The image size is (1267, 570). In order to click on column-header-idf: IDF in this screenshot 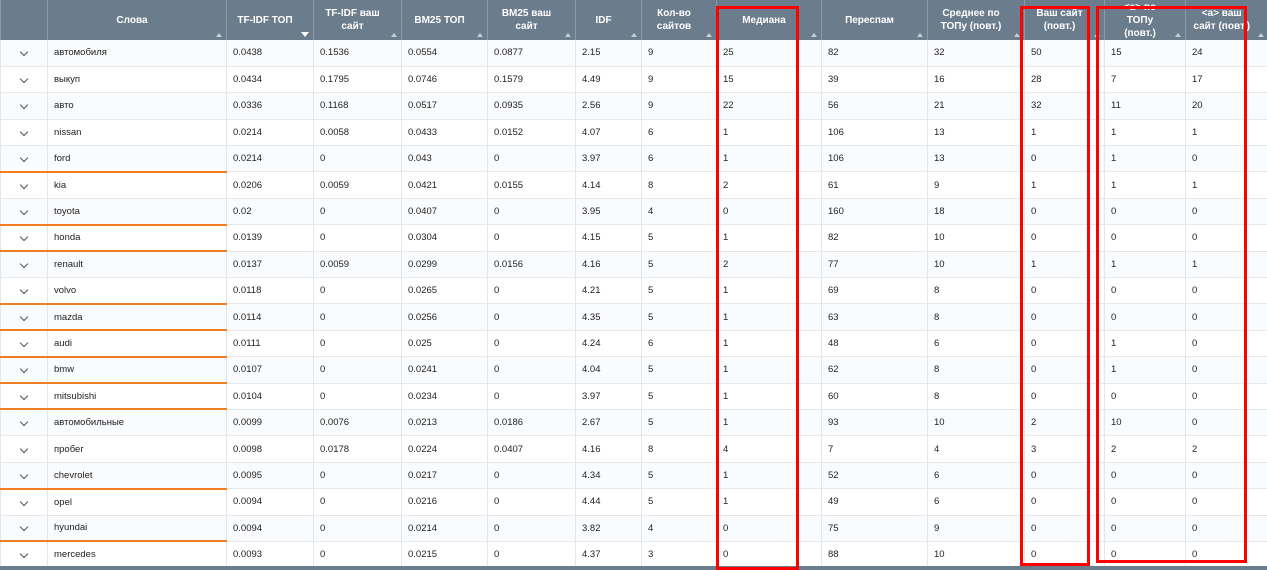, I will do `click(608, 20)`.